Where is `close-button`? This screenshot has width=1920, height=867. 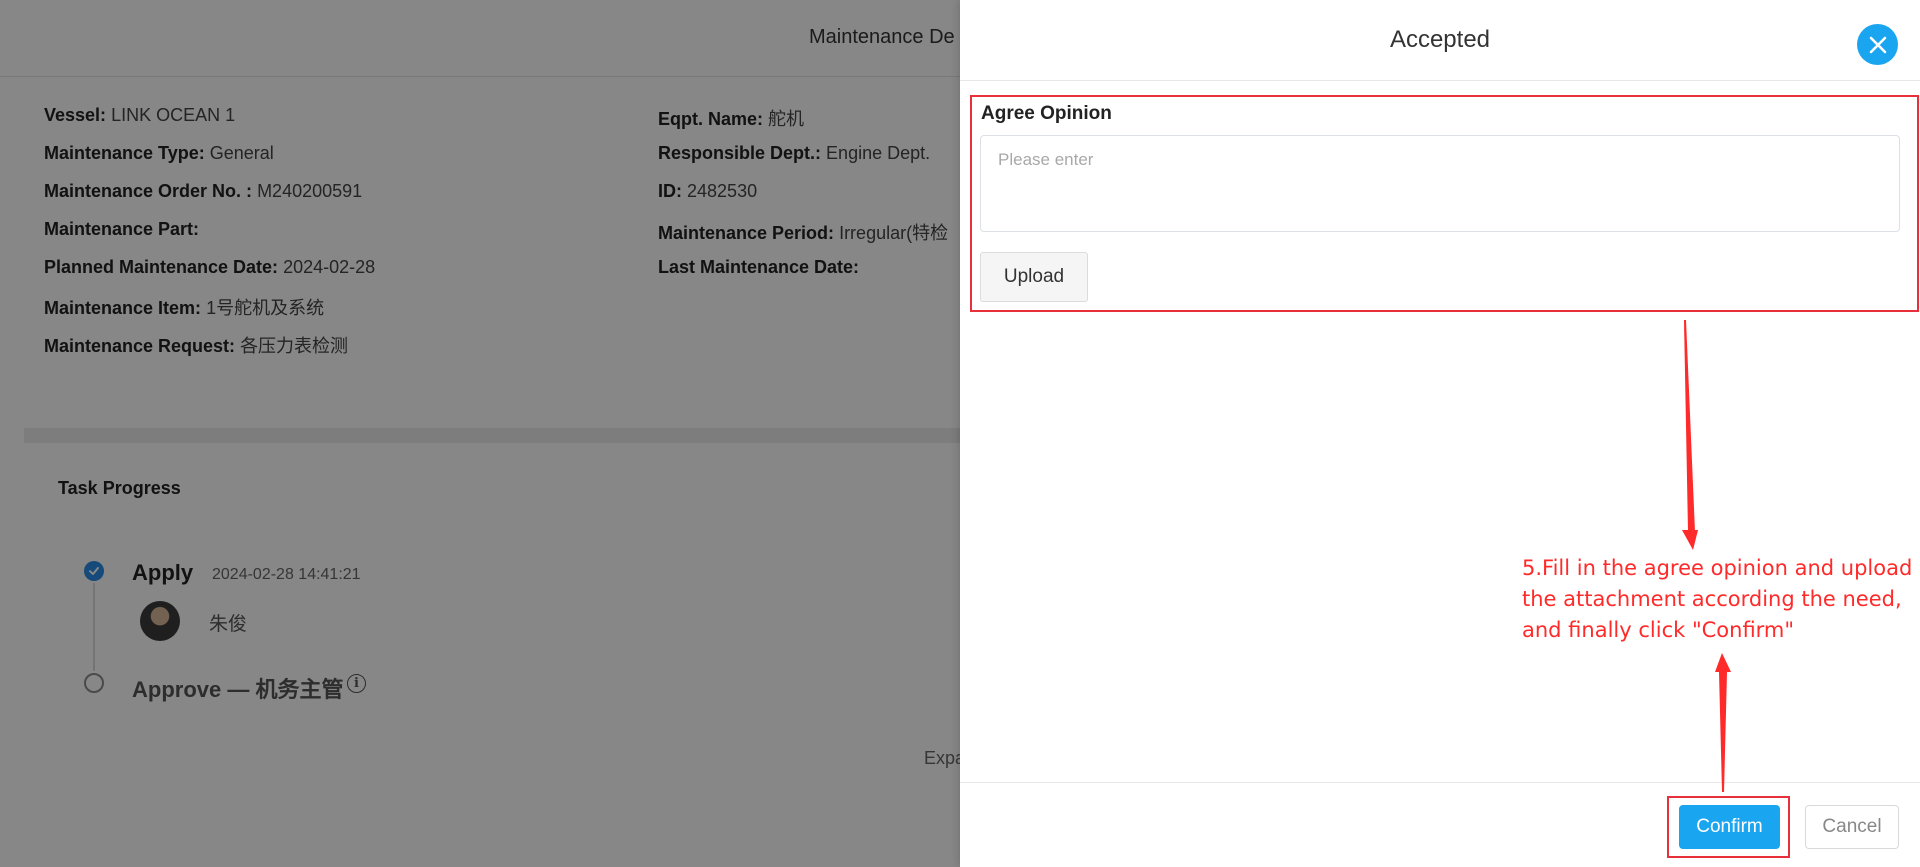
close-button is located at coordinates (1877, 44).